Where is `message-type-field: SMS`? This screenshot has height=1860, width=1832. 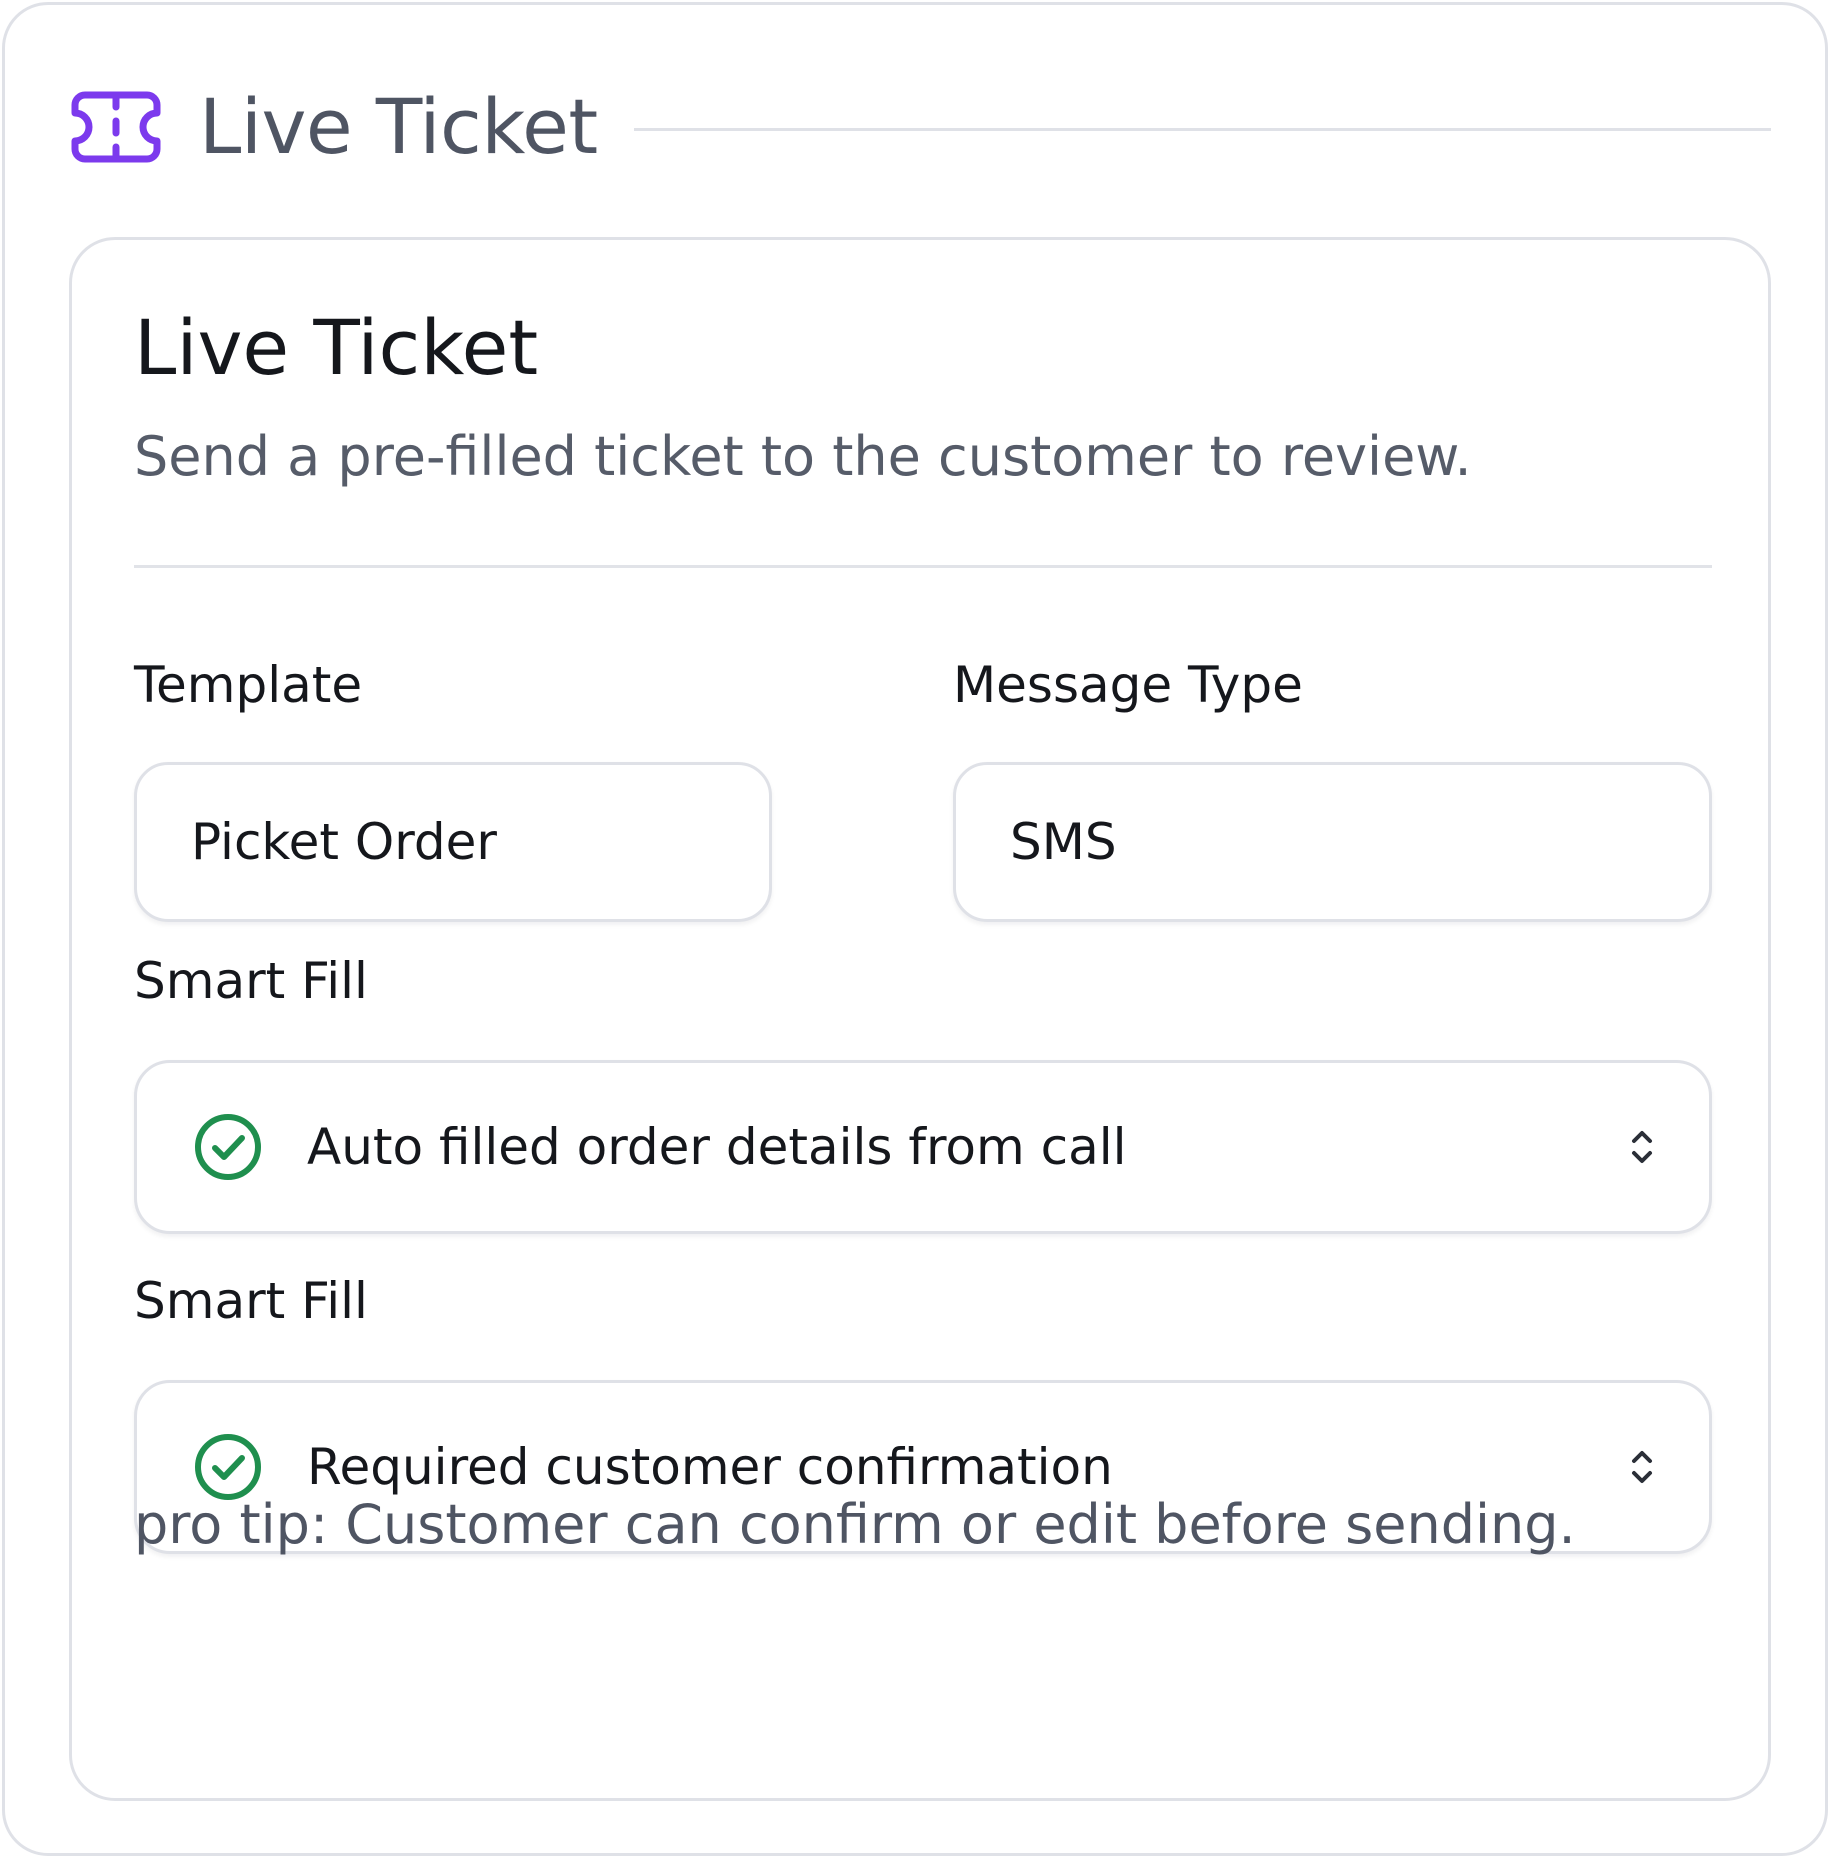 message-type-field: SMS is located at coordinates (1332, 842).